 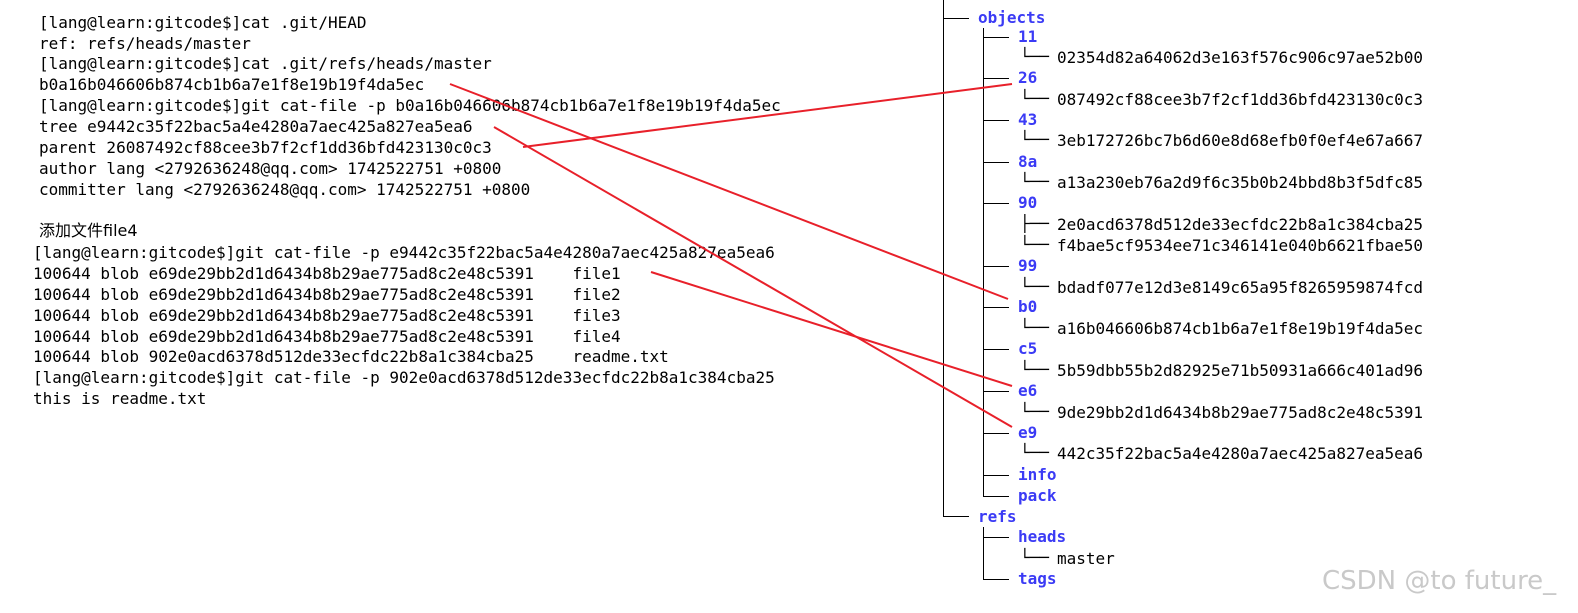 I want to click on arrow-commit-to-b0, so click(x=729, y=191).